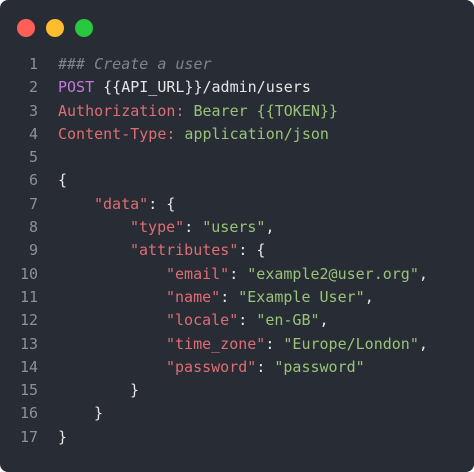 The width and height of the screenshot is (474, 472). What do you see at coordinates (288, 320) in the screenshot?
I see `token-string: "en-GB"` at bounding box center [288, 320].